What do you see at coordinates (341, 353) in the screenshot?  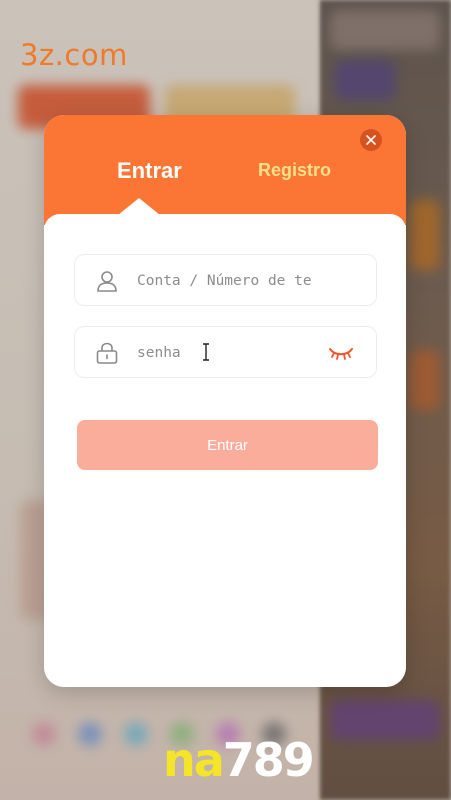 I see `eye-closed-icon` at bounding box center [341, 353].